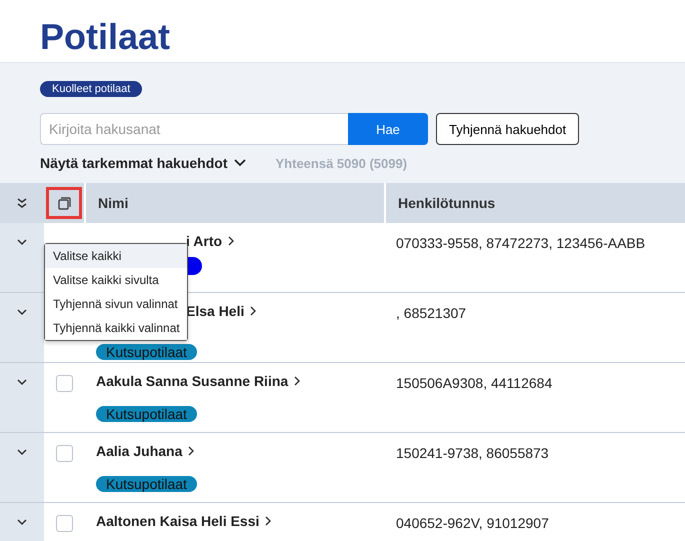 This screenshot has height=541, width=685. I want to click on id-numbers: 150241-9738, 86055873, so click(472, 453).